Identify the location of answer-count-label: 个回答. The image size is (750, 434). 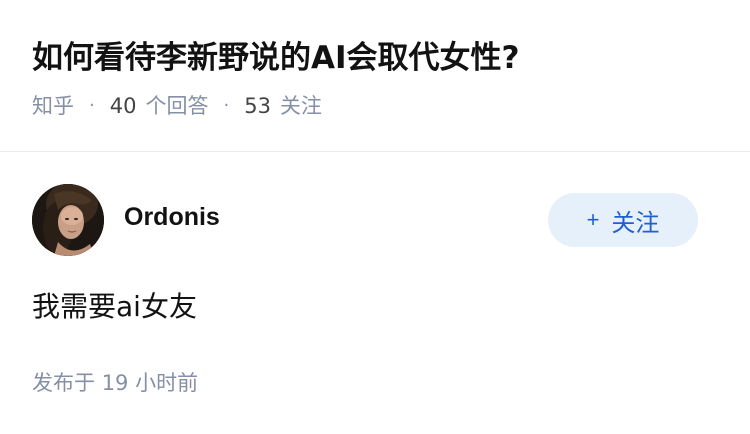
(176, 106).